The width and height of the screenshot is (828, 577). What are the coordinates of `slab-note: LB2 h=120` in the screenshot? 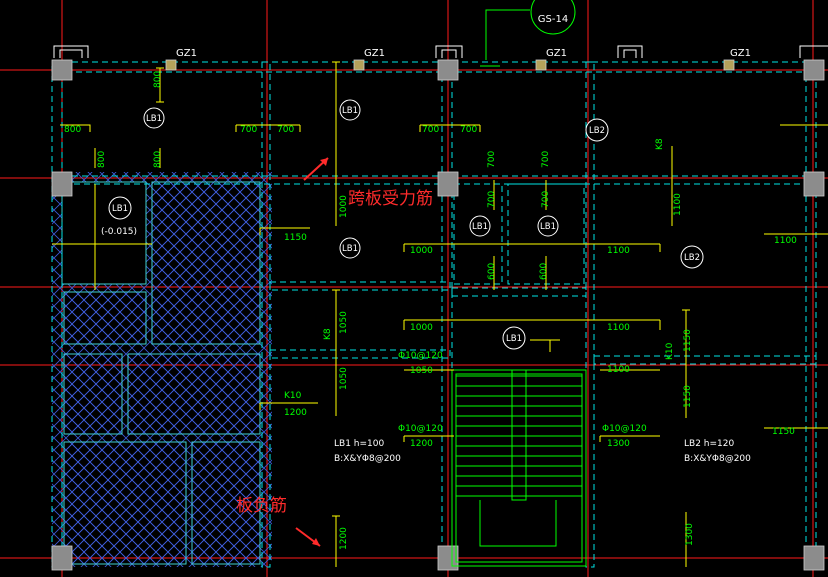 It's located at (709, 444).